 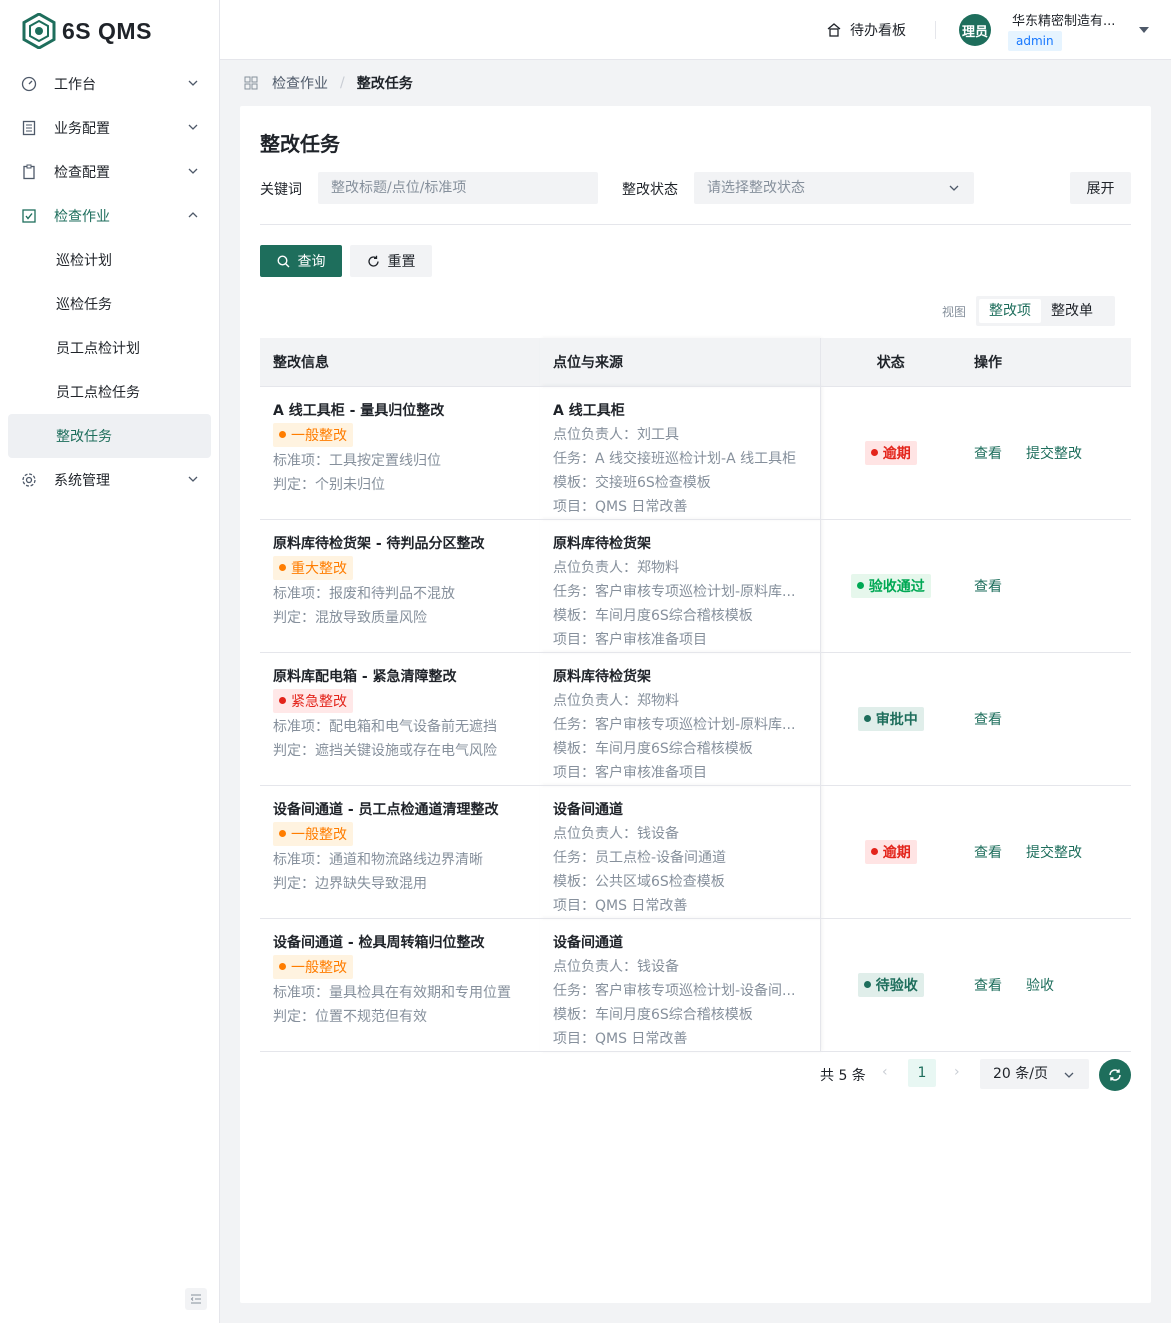 What do you see at coordinates (364, 593) in the screenshot?
I see `standard-text: 标准项：报废和待判品不混放` at bounding box center [364, 593].